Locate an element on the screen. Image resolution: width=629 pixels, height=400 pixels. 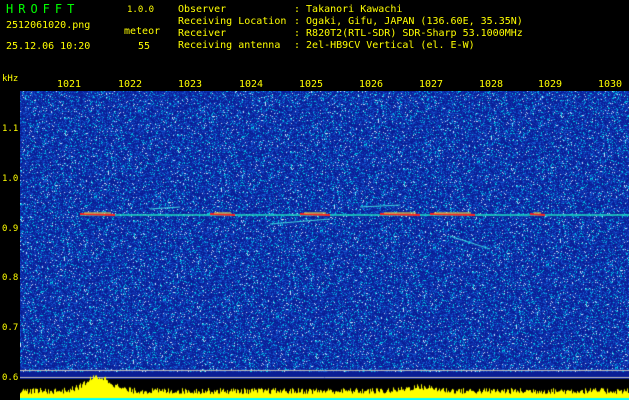
x-tick-1030: 1030 is located at coordinates (610, 84).